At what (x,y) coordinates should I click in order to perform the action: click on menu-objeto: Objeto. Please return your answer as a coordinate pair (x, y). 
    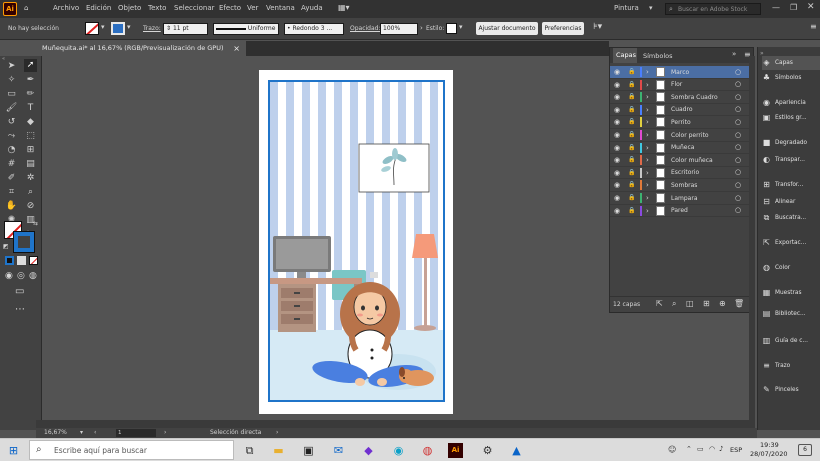
    Looking at the image, I should click on (129, 8).